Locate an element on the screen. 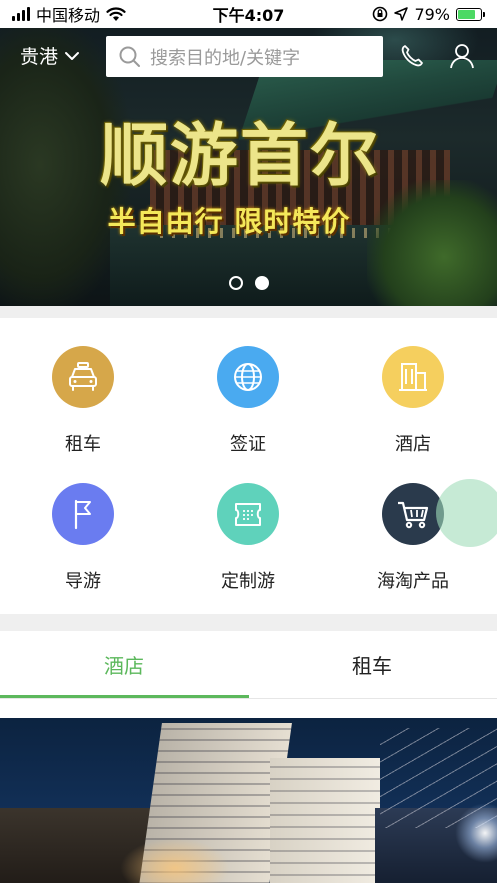 The width and height of the screenshot is (497, 883). search-input: 搜索目的地/关键字 is located at coordinates (244, 56).